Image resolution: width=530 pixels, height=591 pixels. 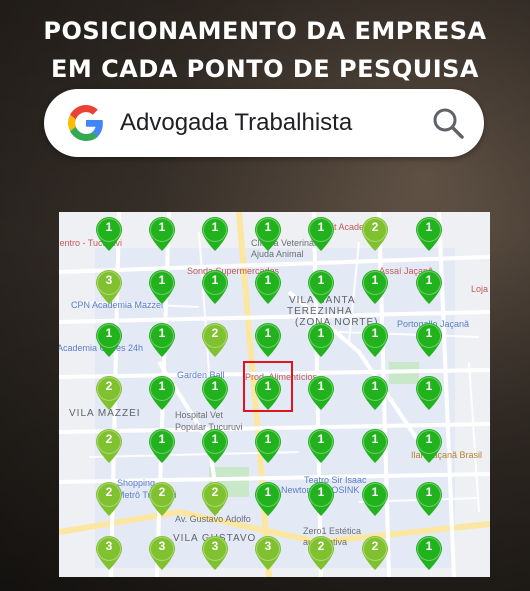 What do you see at coordinates (332, 531) in the screenshot?
I see `map-label: Zero1 Estética` at bounding box center [332, 531].